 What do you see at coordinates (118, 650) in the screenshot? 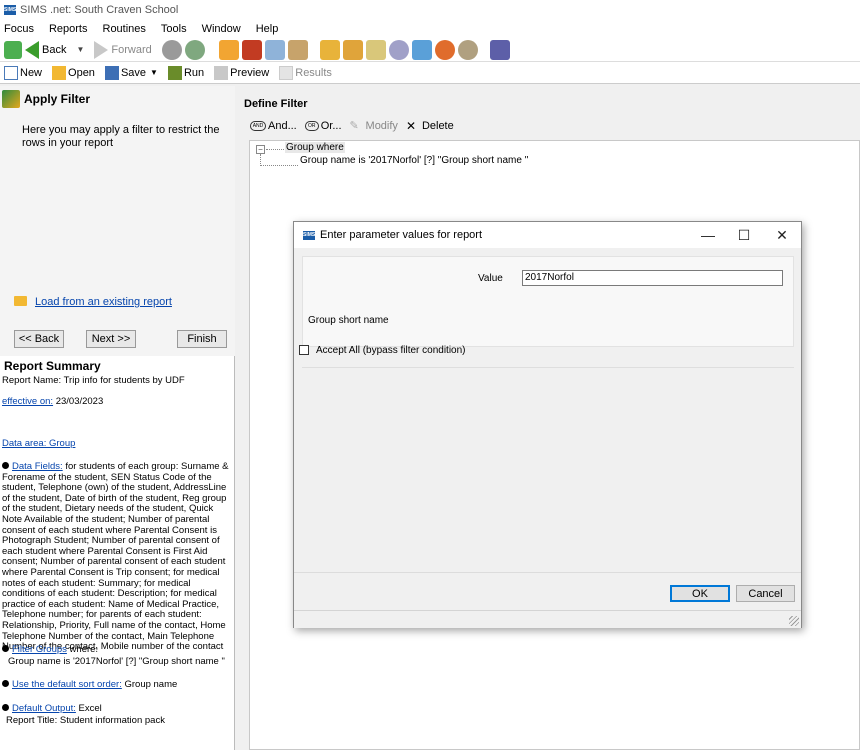
I see `filter-groups: Filter Groups where:` at bounding box center [118, 650].